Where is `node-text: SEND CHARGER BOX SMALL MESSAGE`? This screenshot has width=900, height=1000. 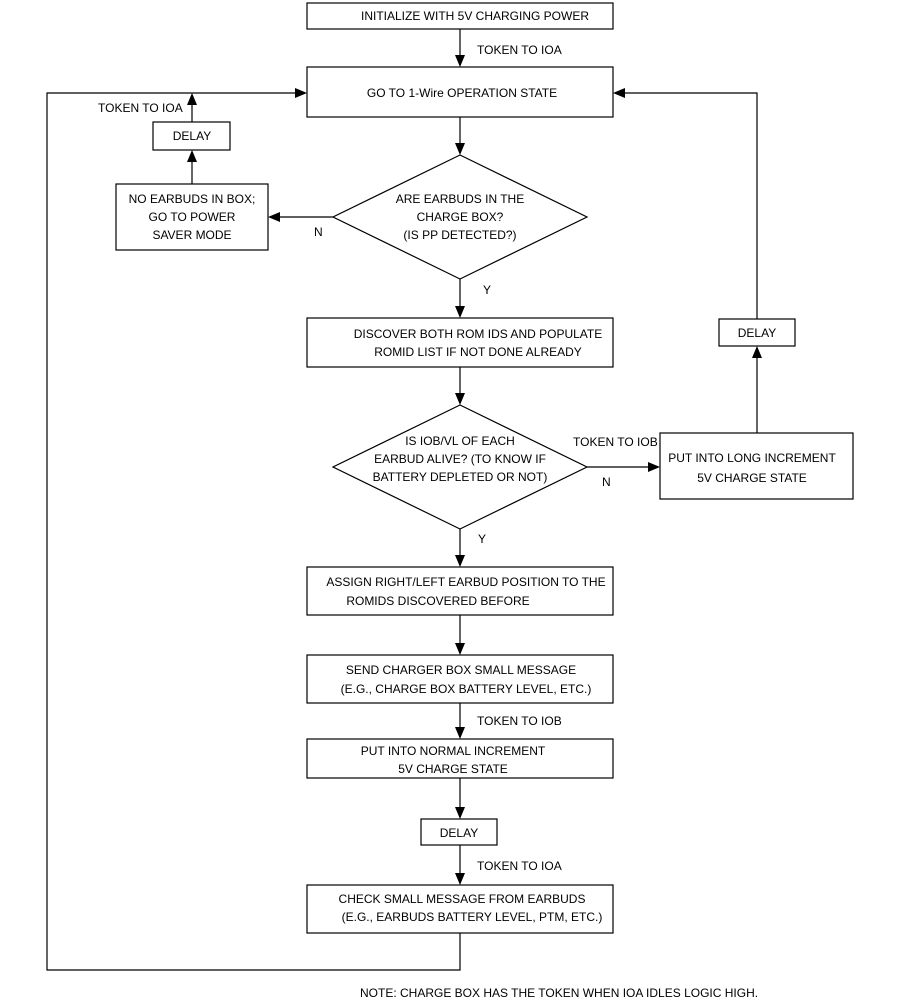
node-text: SEND CHARGER BOX SMALL MESSAGE is located at coordinates (461, 670).